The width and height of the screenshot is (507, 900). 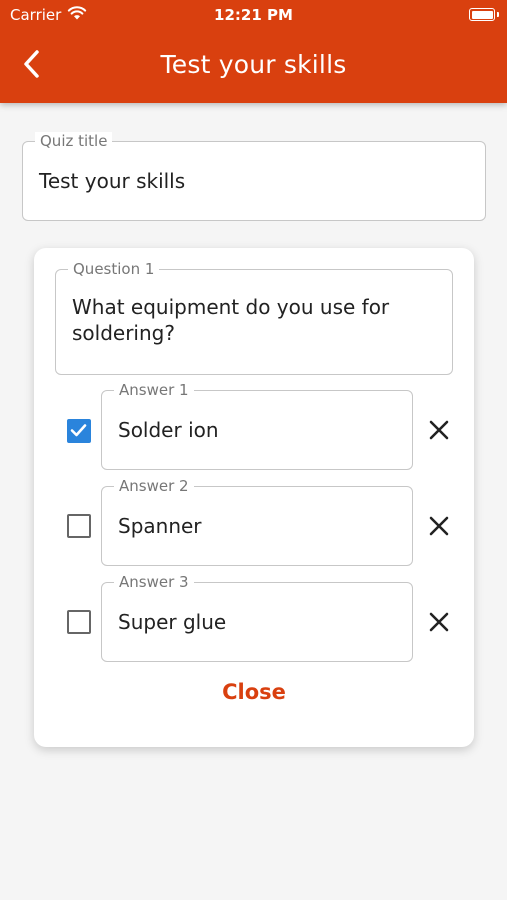 What do you see at coordinates (74, 141) in the screenshot?
I see `quiz-title-label: Quiz title` at bounding box center [74, 141].